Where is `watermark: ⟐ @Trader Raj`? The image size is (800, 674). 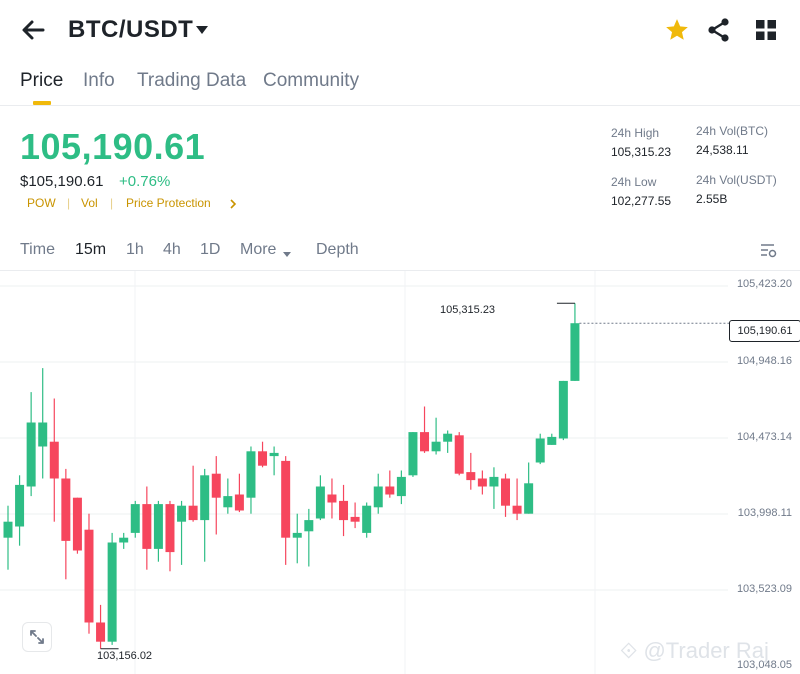 watermark: ⟐ @Trader Raj is located at coordinates (694, 650).